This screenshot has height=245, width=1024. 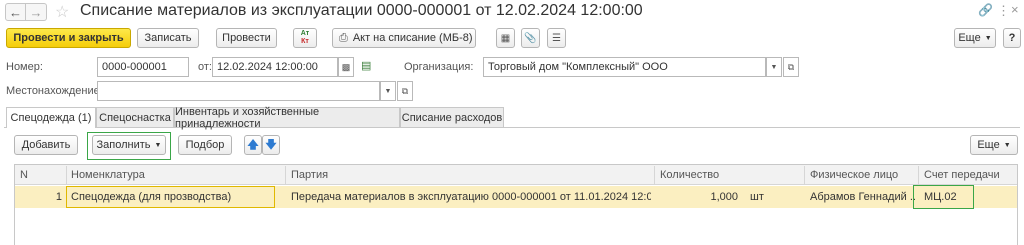 I want to click on forward-button: →, so click(x=36, y=12).